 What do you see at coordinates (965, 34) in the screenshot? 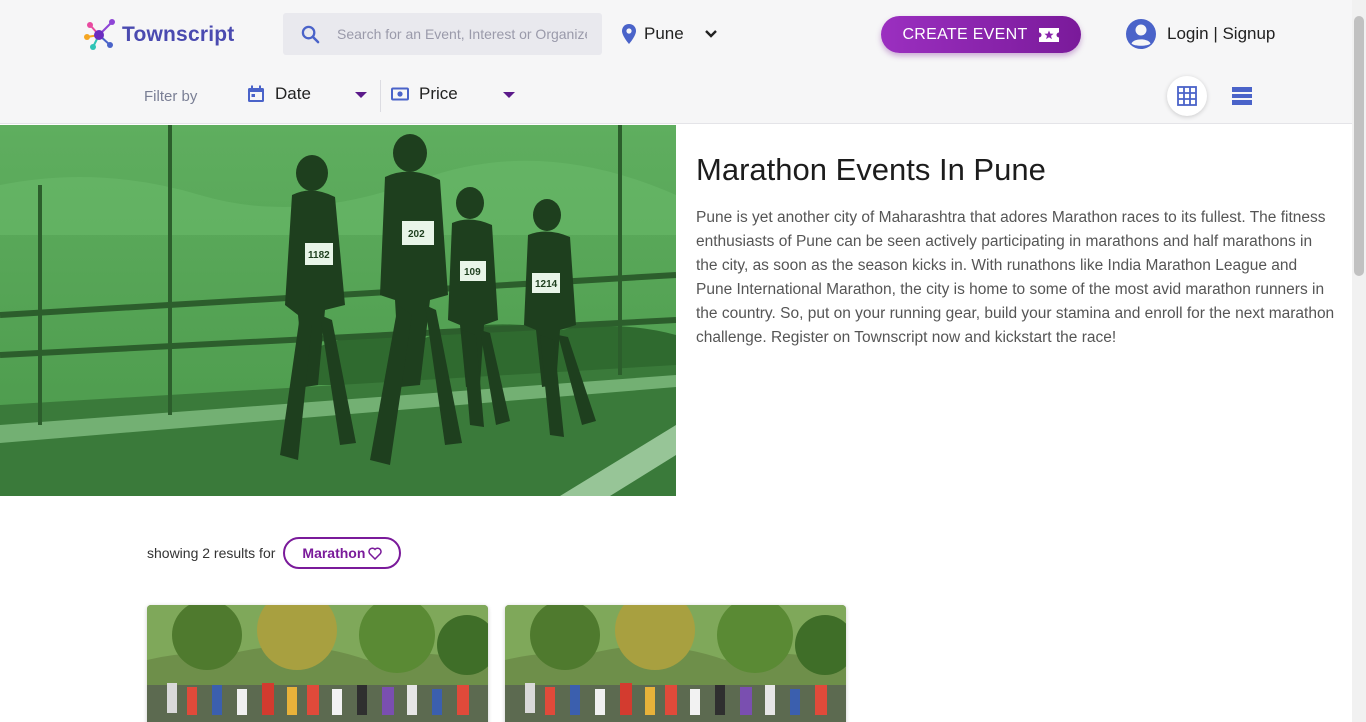
I see `create-event-label: CREATE EVENT` at bounding box center [965, 34].